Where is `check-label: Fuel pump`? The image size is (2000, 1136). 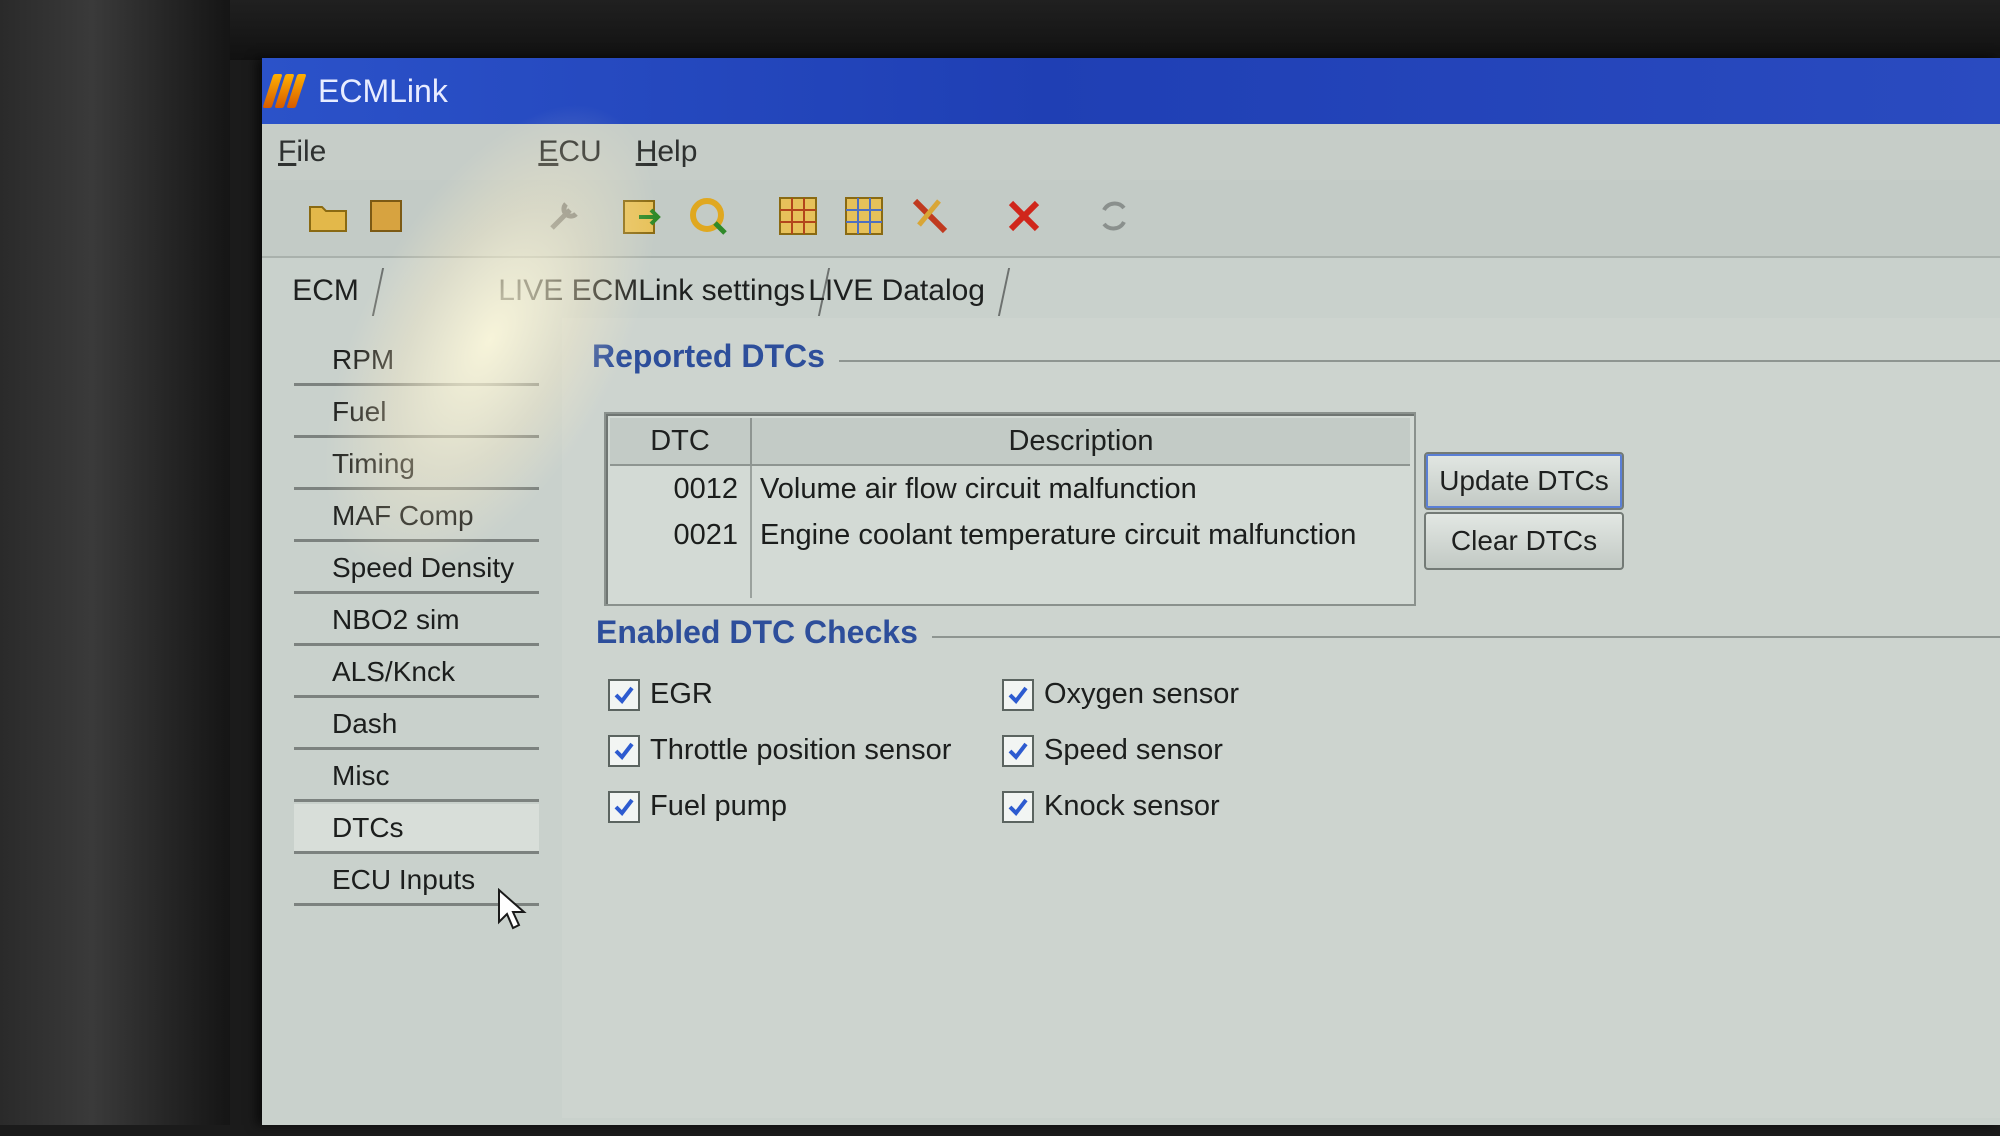
check-label: Fuel pump is located at coordinates (719, 806).